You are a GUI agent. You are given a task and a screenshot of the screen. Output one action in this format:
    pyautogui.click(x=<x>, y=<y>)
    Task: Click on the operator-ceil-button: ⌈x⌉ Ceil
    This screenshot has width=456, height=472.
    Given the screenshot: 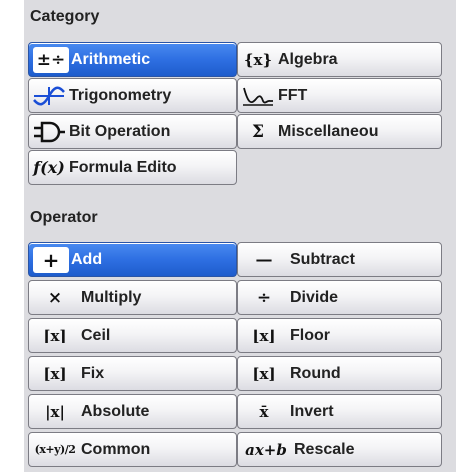 What is the action you would take?
    pyautogui.click(x=132, y=335)
    